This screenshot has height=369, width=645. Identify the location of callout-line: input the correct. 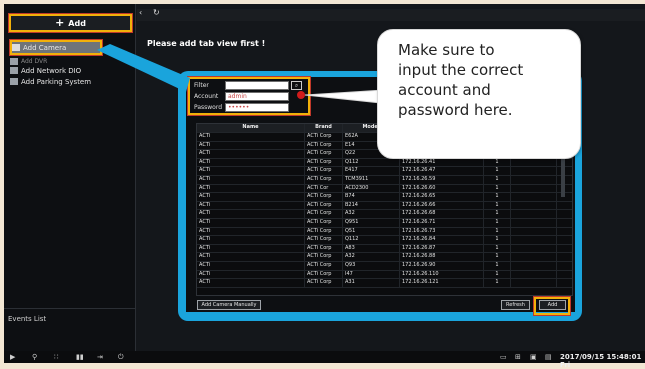
(461, 70).